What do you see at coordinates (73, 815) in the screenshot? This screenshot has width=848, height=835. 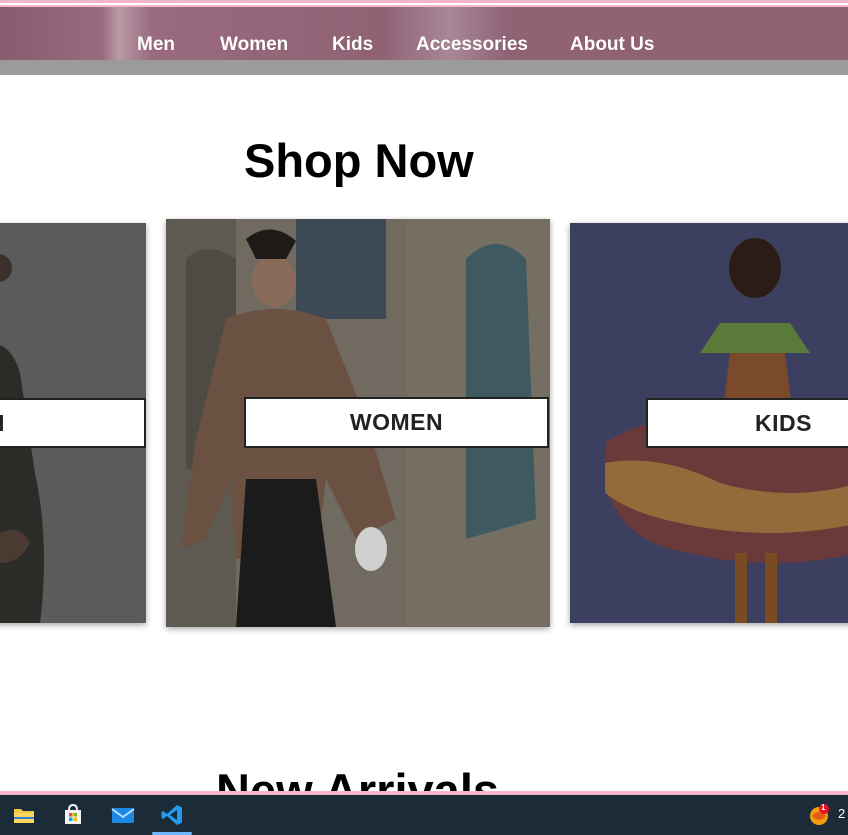 I see `store-icon` at bounding box center [73, 815].